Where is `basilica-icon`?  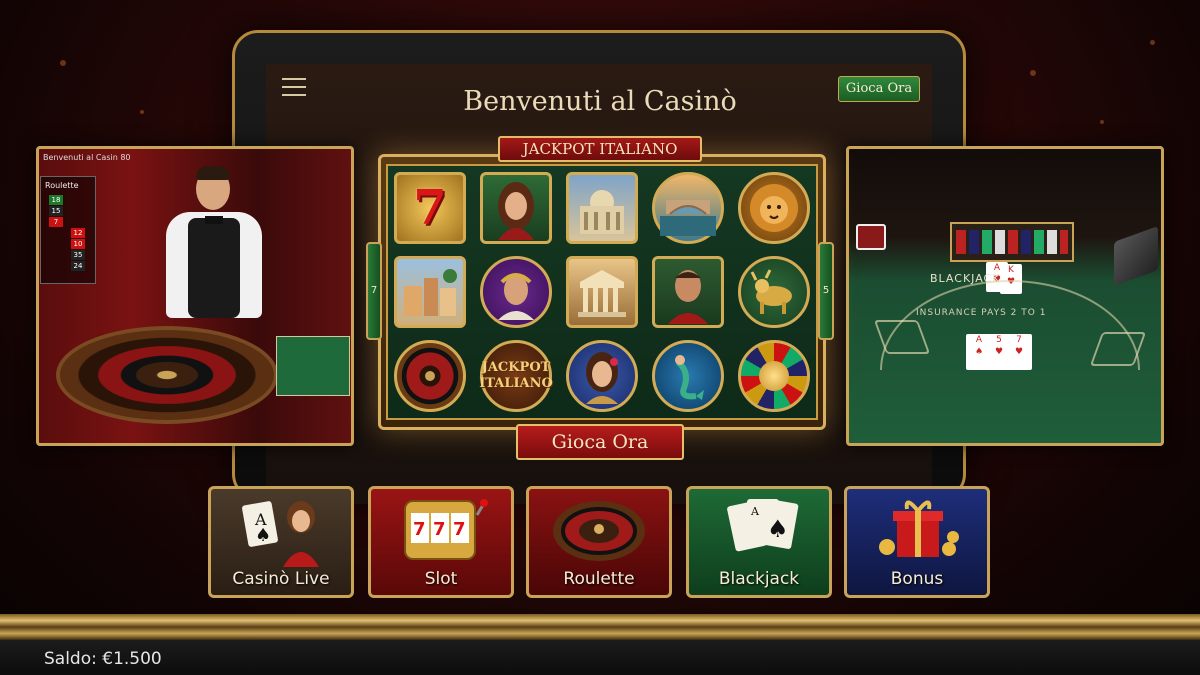 basilica-icon is located at coordinates (602, 208).